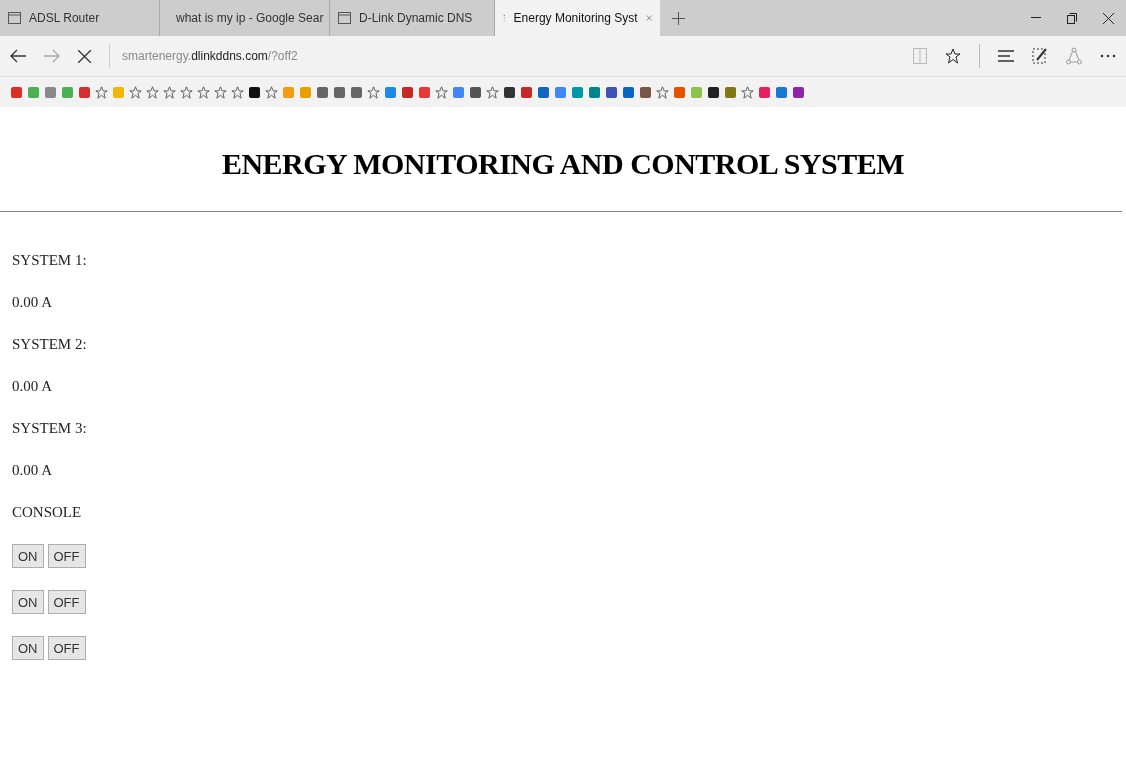 The width and height of the screenshot is (1126, 763). Describe the element at coordinates (1108, 18) in the screenshot. I see `close-icon` at that location.